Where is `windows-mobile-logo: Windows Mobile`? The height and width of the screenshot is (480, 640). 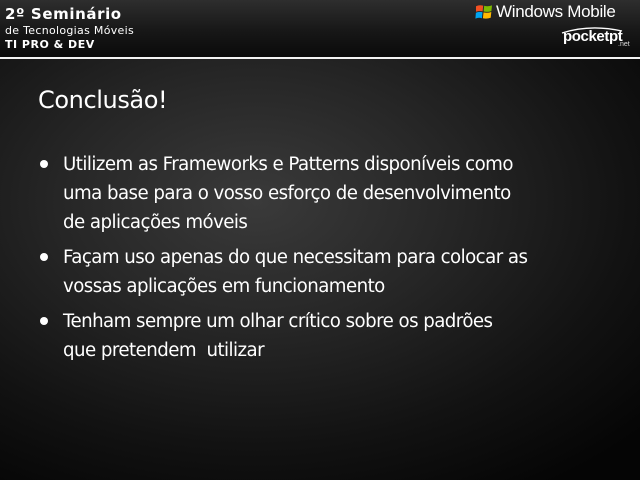
windows-mobile-logo: Windows Mobile is located at coordinates (555, 12).